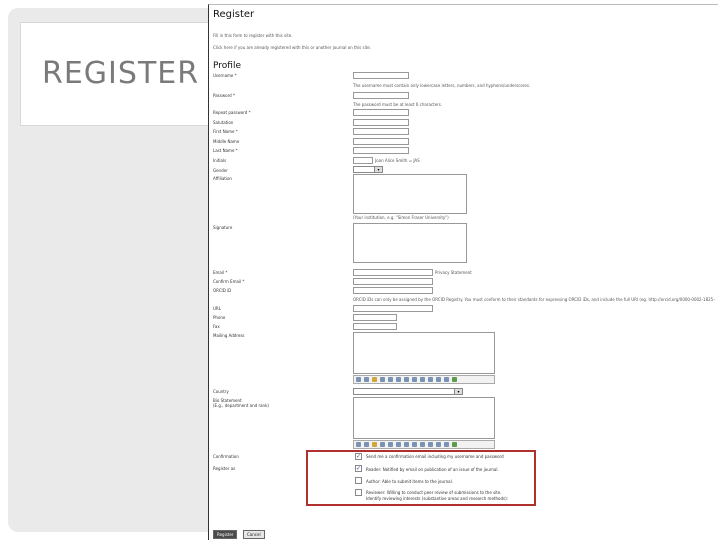  What do you see at coordinates (225, 534) in the screenshot?
I see `register-button: Register` at bounding box center [225, 534].